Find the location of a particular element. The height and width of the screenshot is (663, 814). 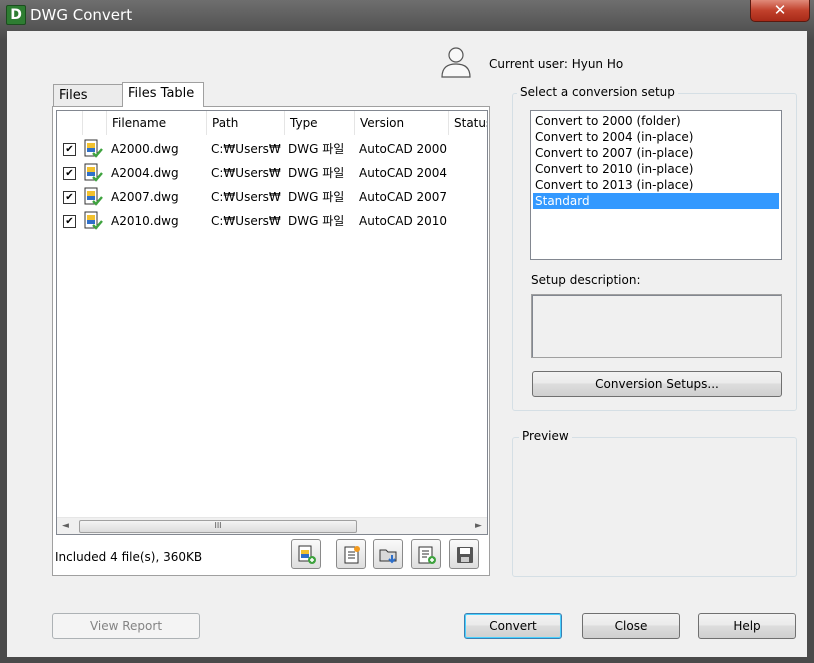

help-button: Help is located at coordinates (747, 626).